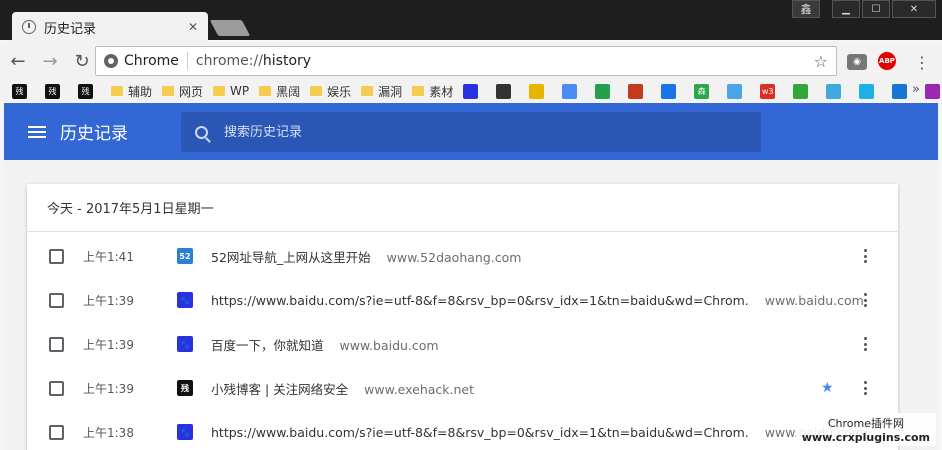 This screenshot has height=450, width=942. What do you see at coordinates (441, 91) in the screenshot?
I see `bookmark-folder-label: 素材` at bounding box center [441, 91].